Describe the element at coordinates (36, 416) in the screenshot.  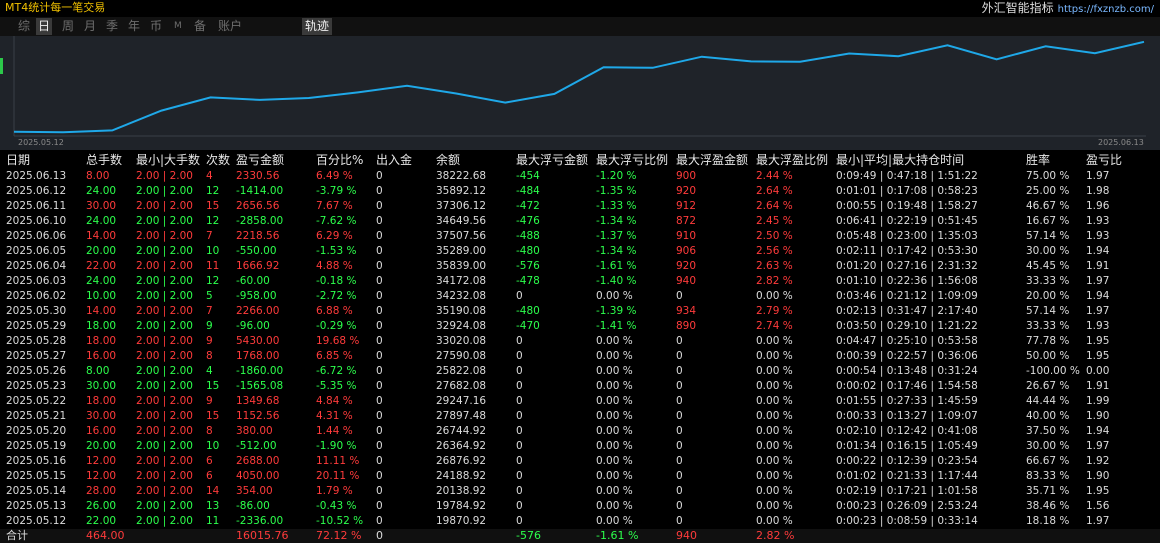
I see `cell-date: 2025.05.21` at that location.